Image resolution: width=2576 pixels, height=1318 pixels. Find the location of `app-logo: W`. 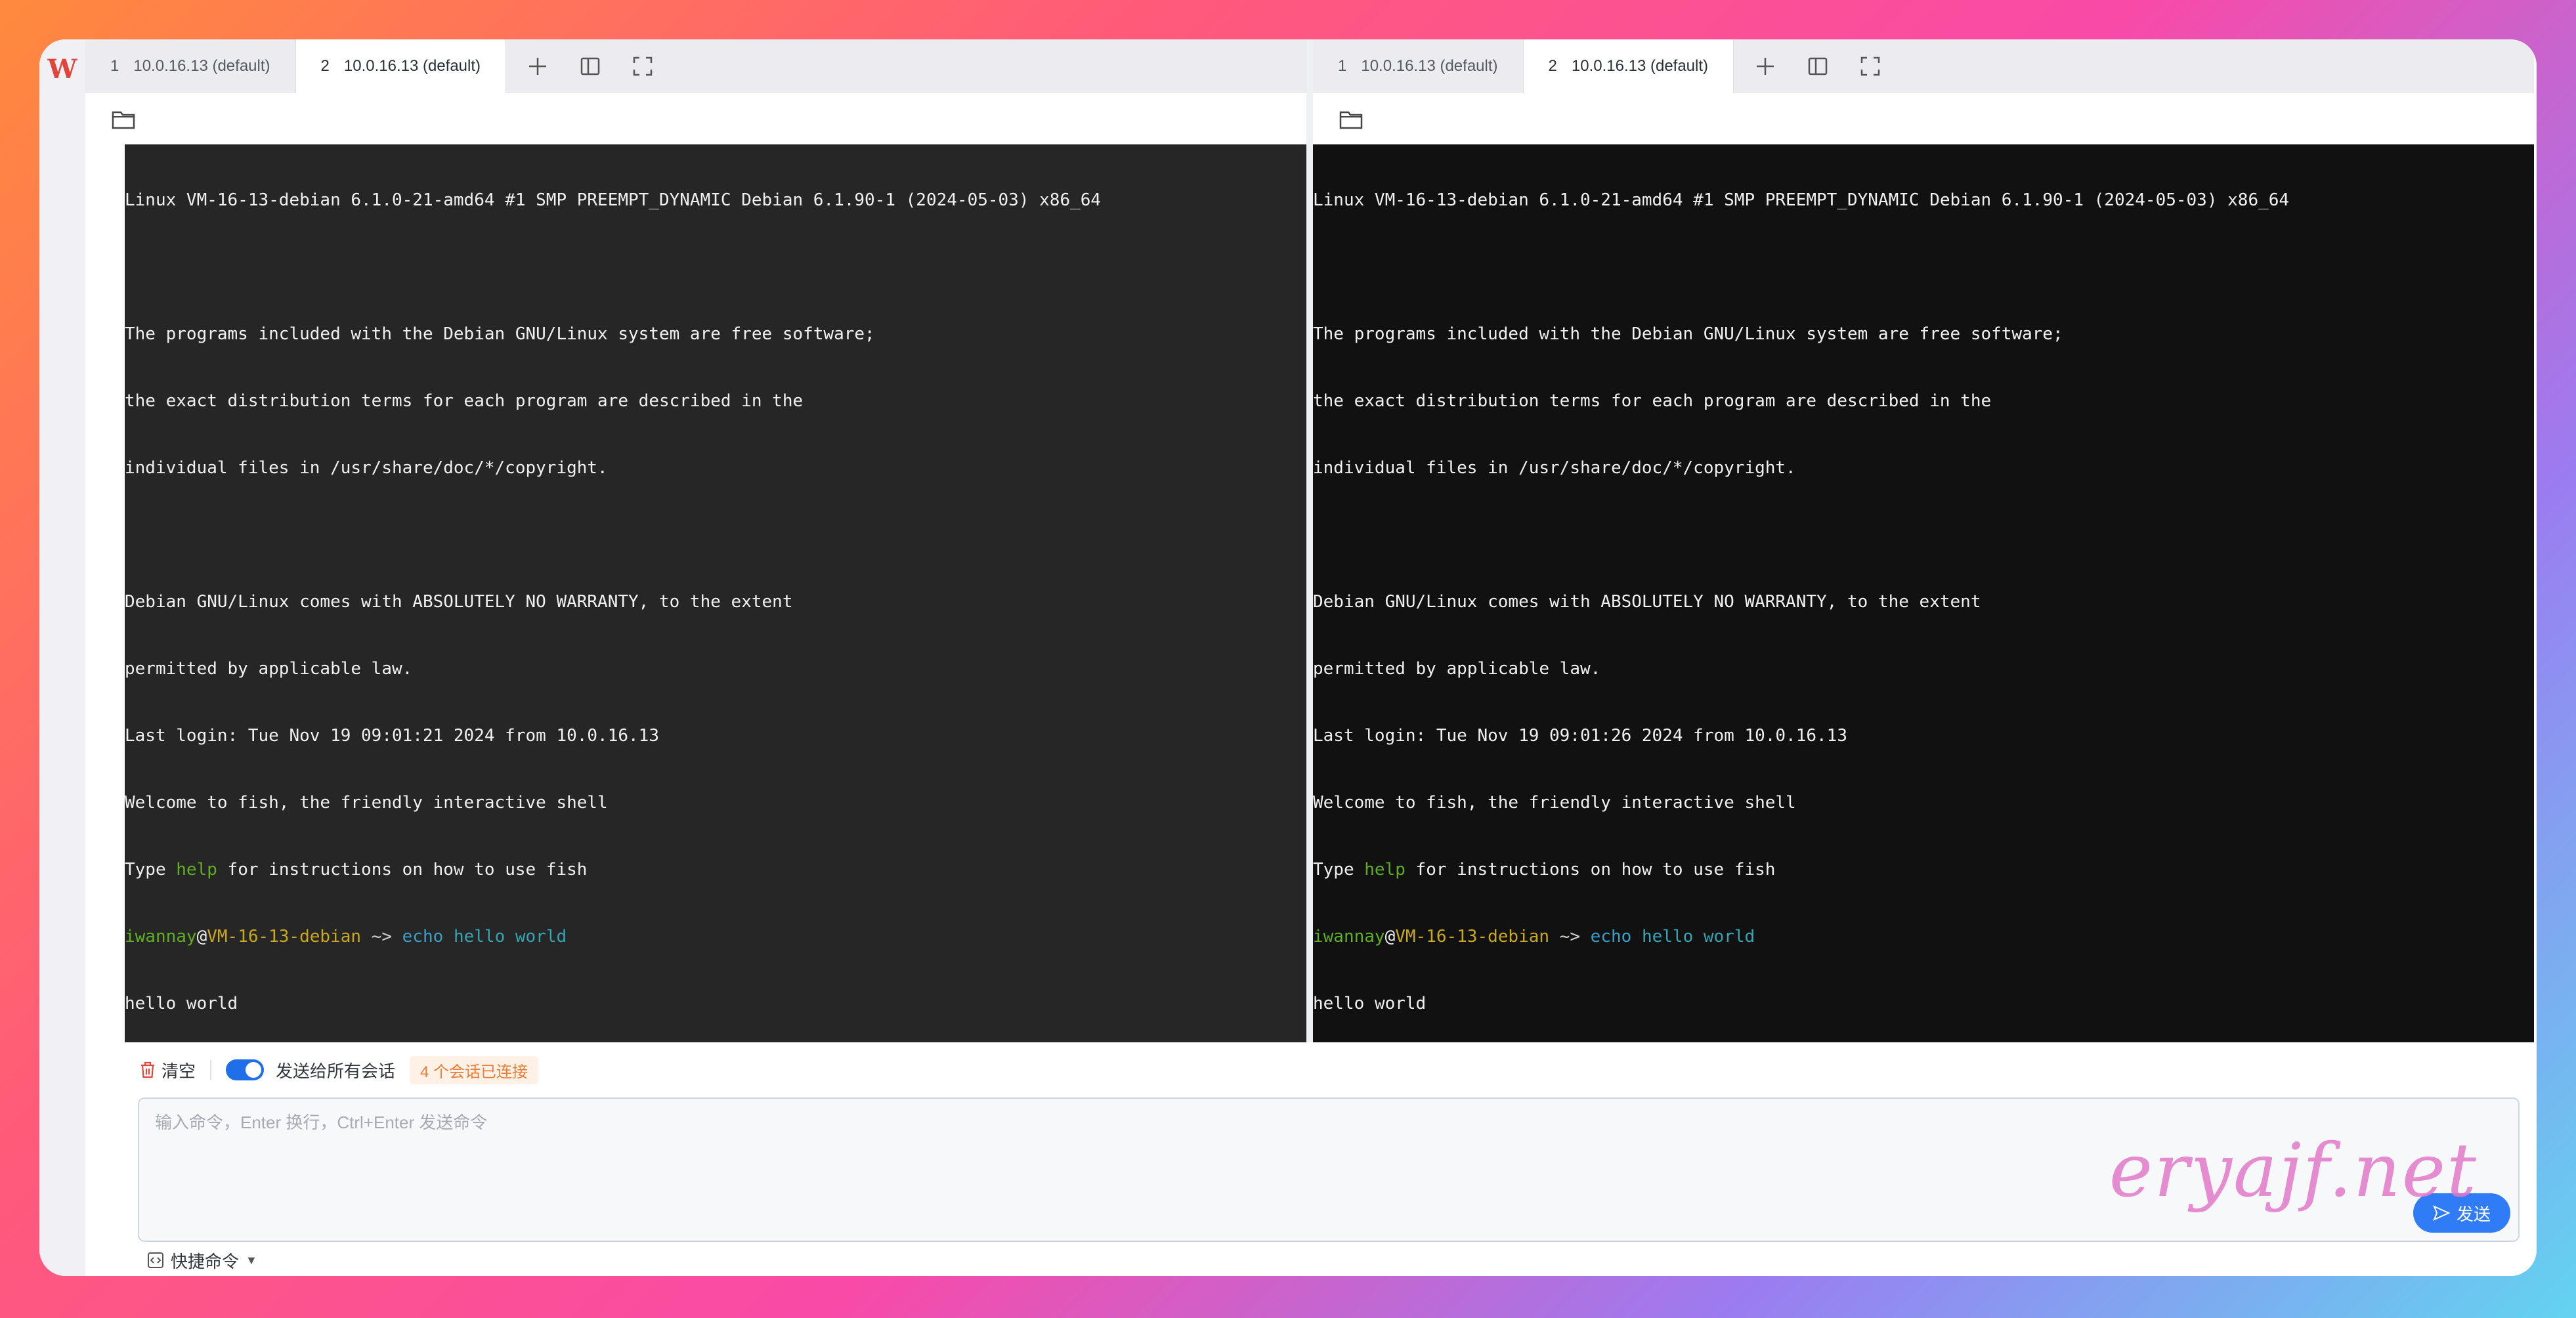

app-logo: W is located at coordinates (62, 69).